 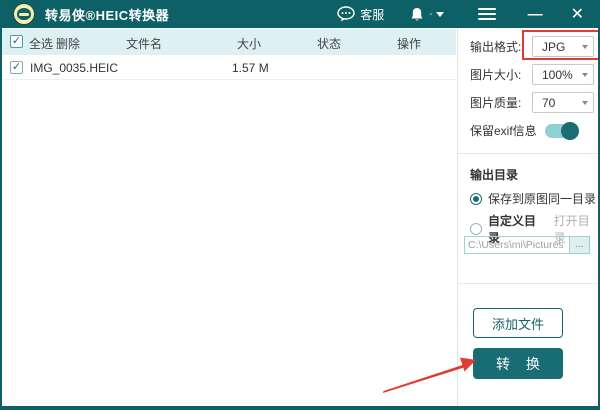 What do you see at coordinates (229, 67) in the screenshot?
I see `table-row: ✓ IMG_0035.HEIC 1.57 M` at bounding box center [229, 67].